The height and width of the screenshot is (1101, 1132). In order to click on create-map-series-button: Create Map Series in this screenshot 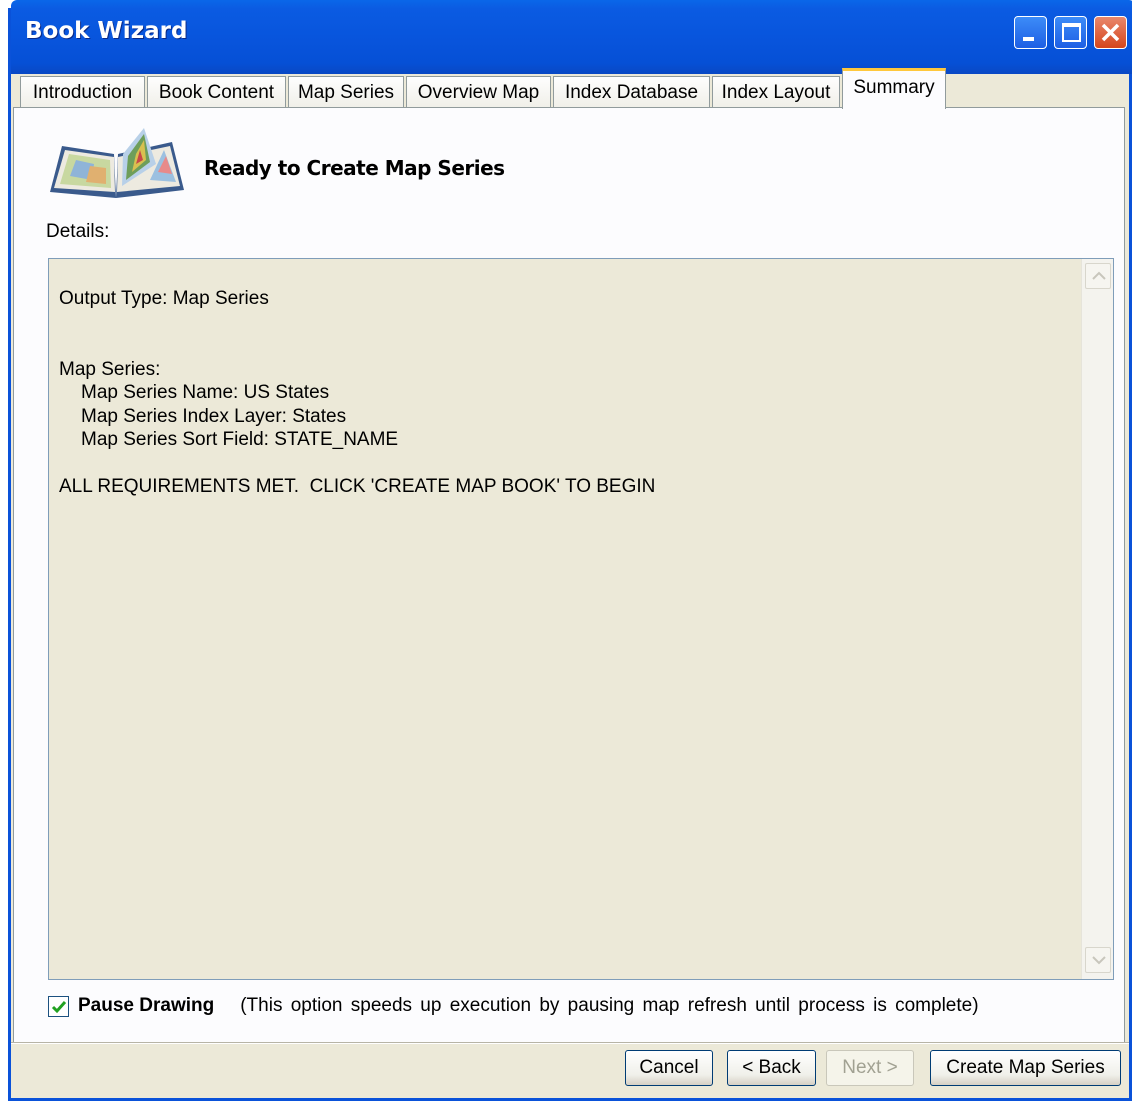, I will do `click(1025, 1068)`.